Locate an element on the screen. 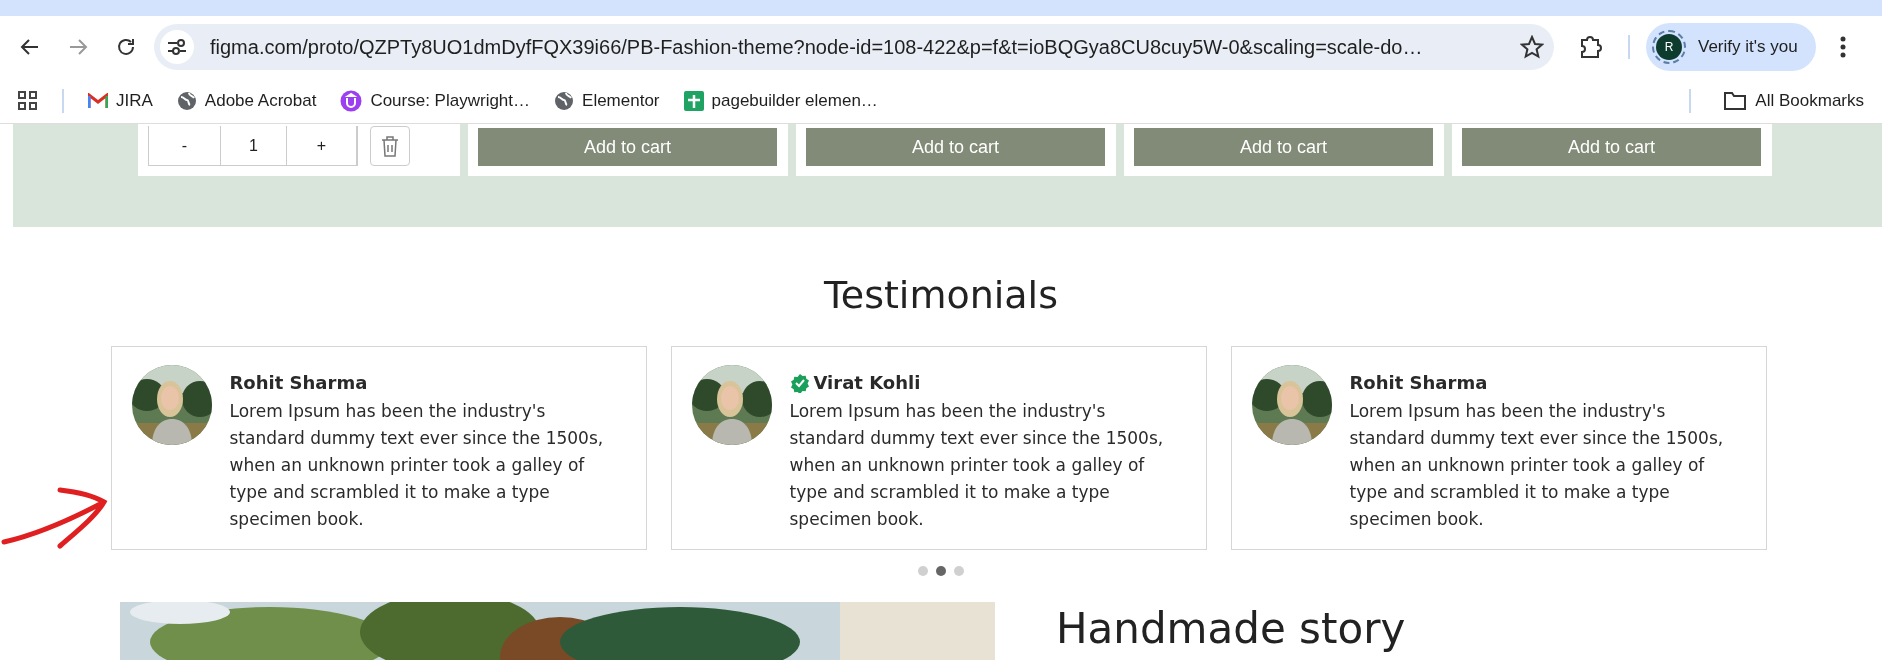 The height and width of the screenshot is (660, 1882). profile-avatar: R is located at coordinates (1669, 47).